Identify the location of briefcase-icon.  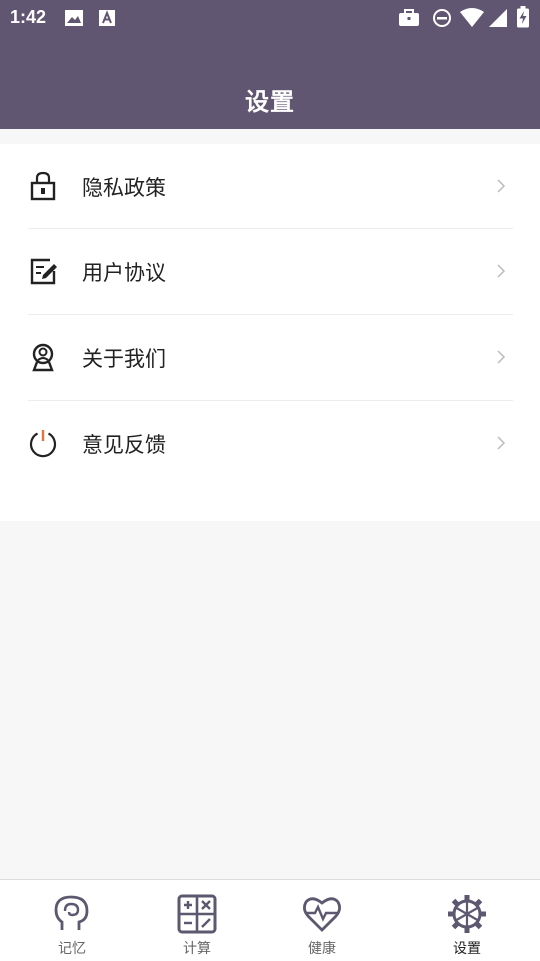
(409, 17).